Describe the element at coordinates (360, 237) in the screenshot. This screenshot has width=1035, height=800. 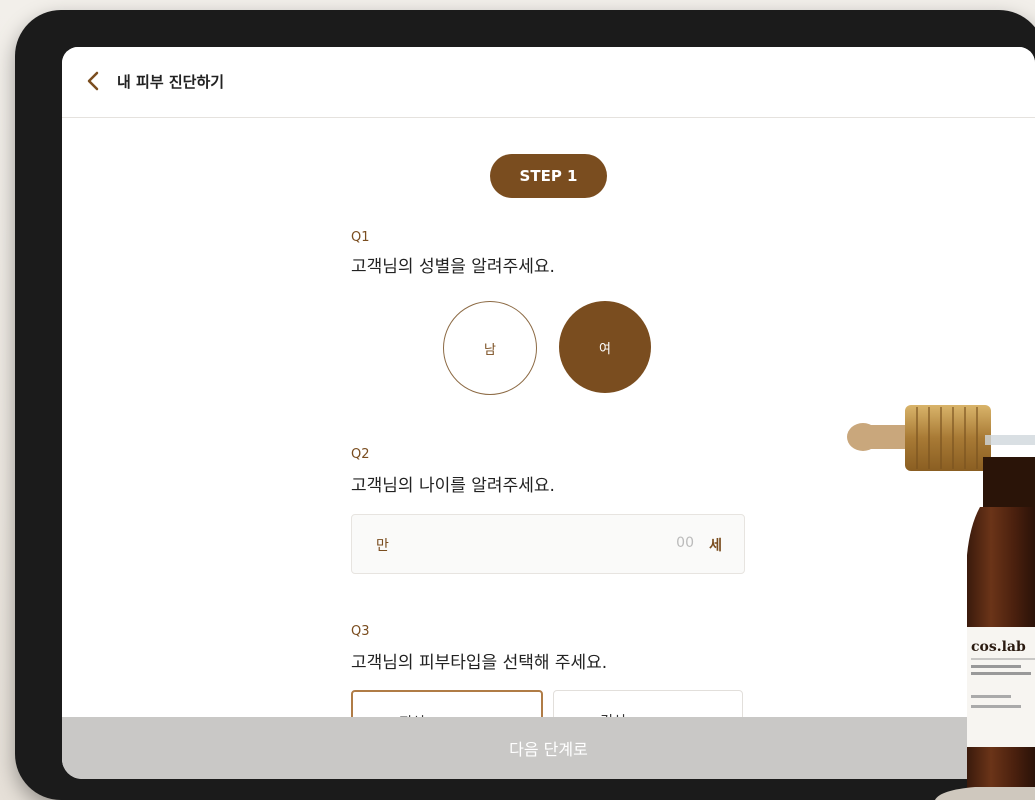
I see `q1-number: Q1` at that location.